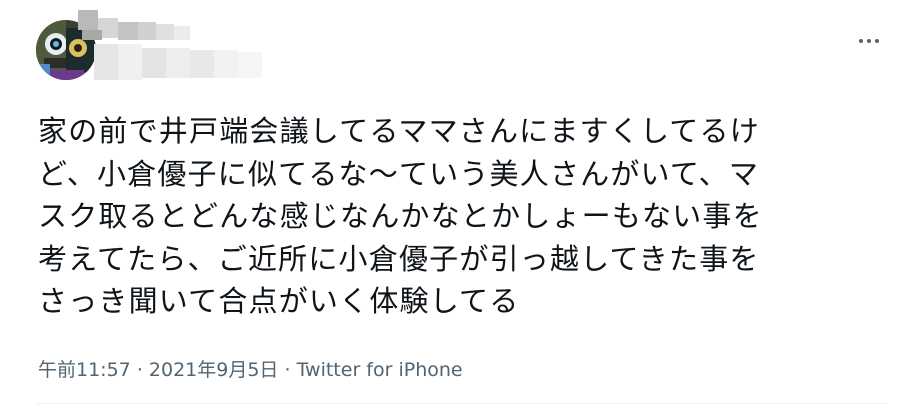  I want to click on tweet-metadata: 午前11:57 · 2021年9月5日 · Twitter for iPhone, so click(250, 368).